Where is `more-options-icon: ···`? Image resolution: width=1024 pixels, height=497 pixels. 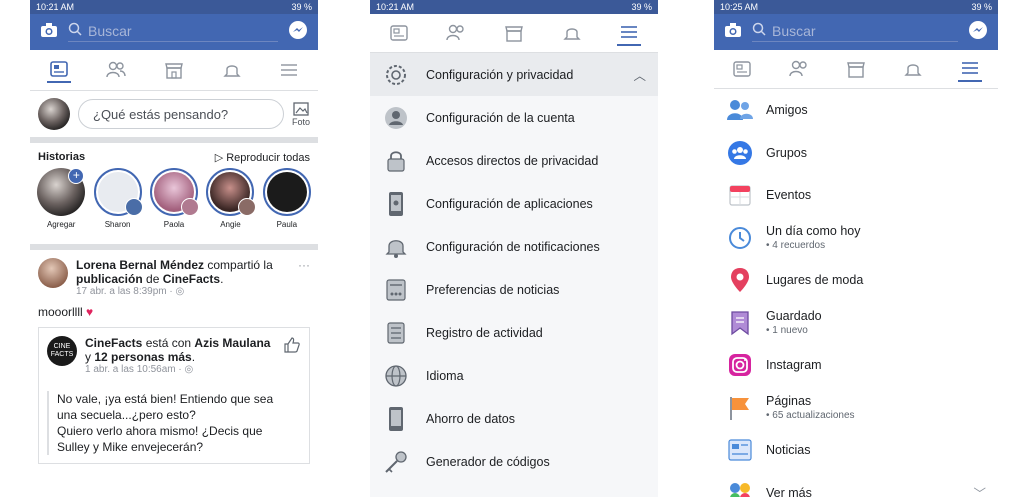
more-options-icon: ··· is located at coordinates (304, 277).